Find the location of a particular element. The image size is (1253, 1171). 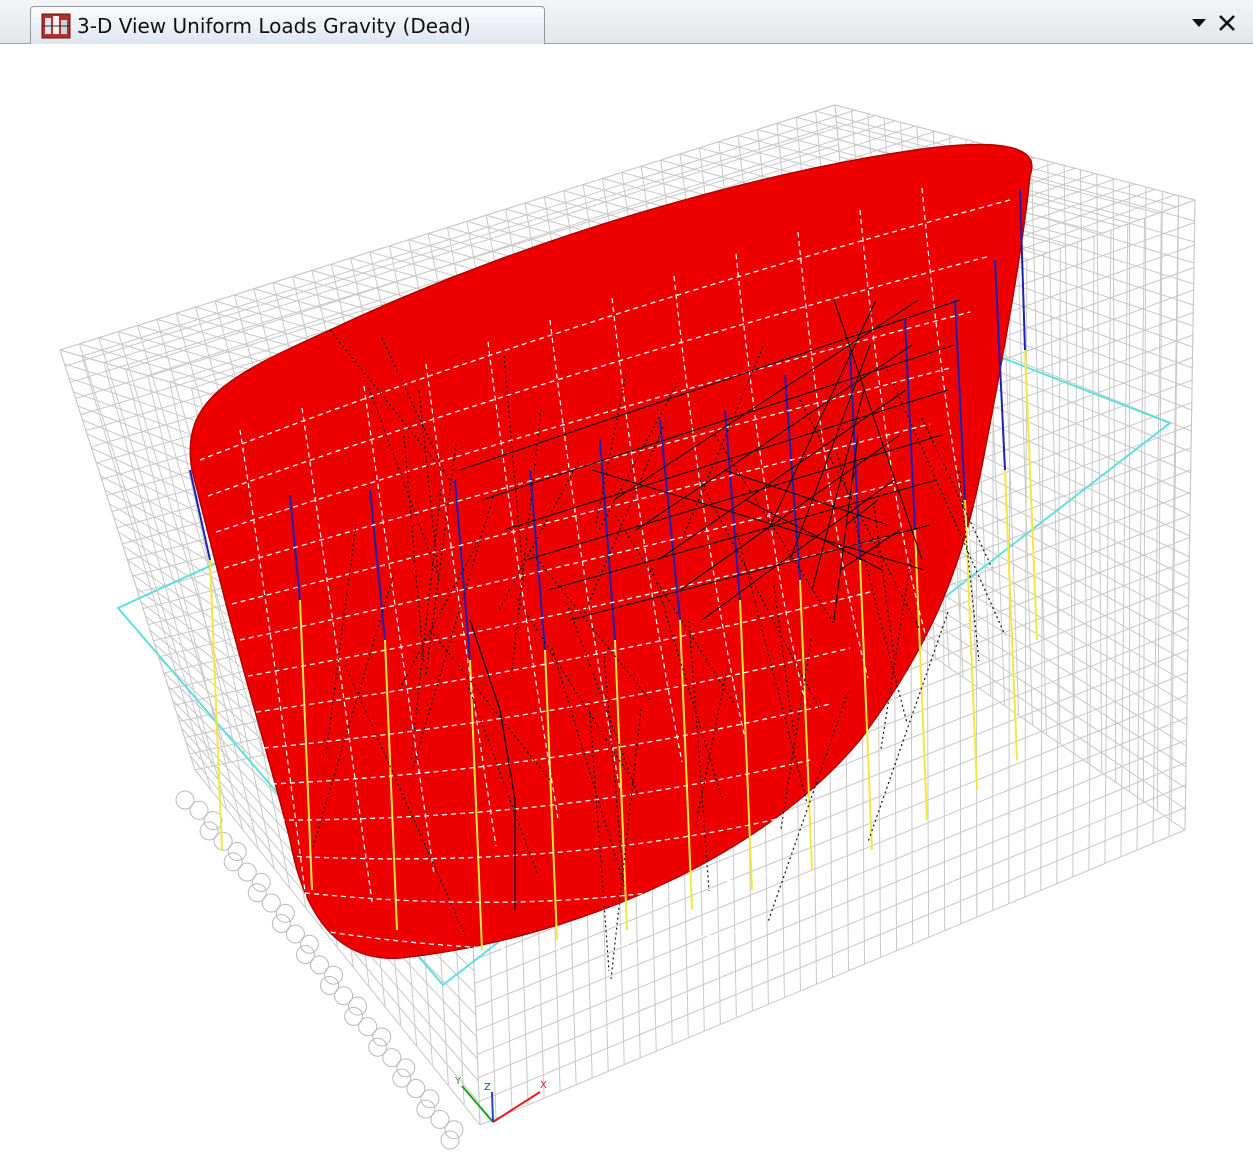

axis-triad: X Y Z is located at coordinates (500, 1099).